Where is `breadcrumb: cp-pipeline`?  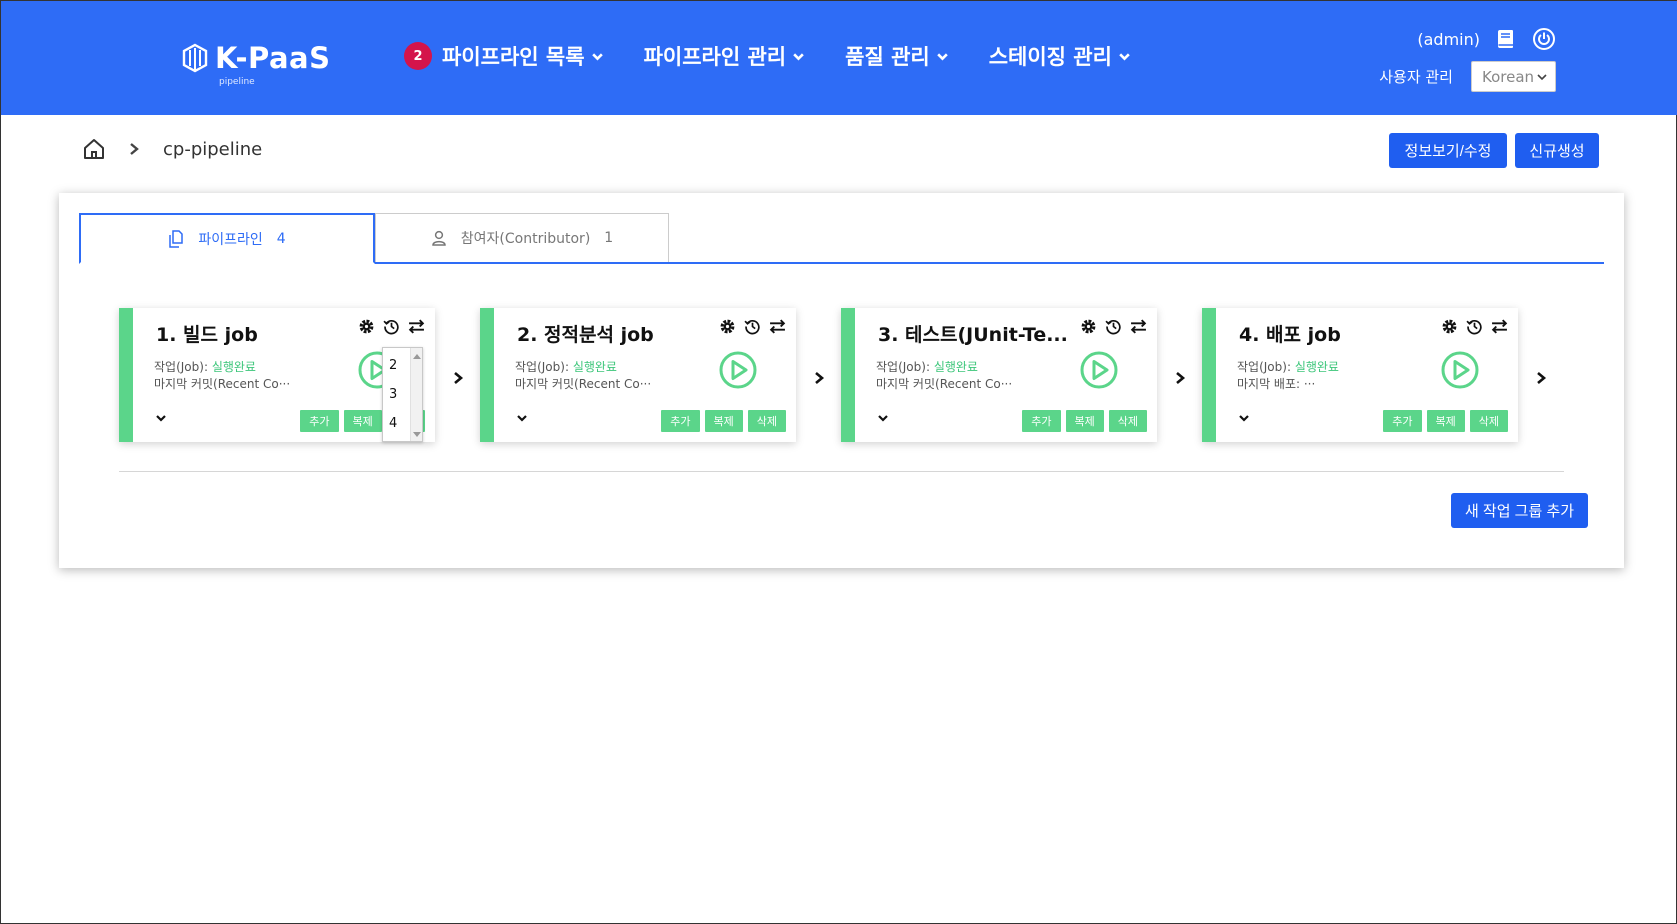 breadcrumb: cp-pipeline is located at coordinates (172, 149).